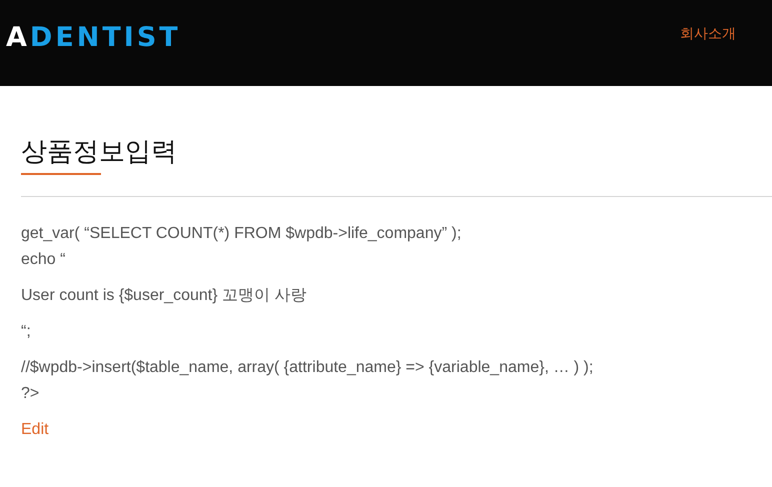  Describe the element at coordinates (164, 296) in the screenshot. I see `code-paragraph: User count is {$user_count} 꼬맹이 사랑` at that location.